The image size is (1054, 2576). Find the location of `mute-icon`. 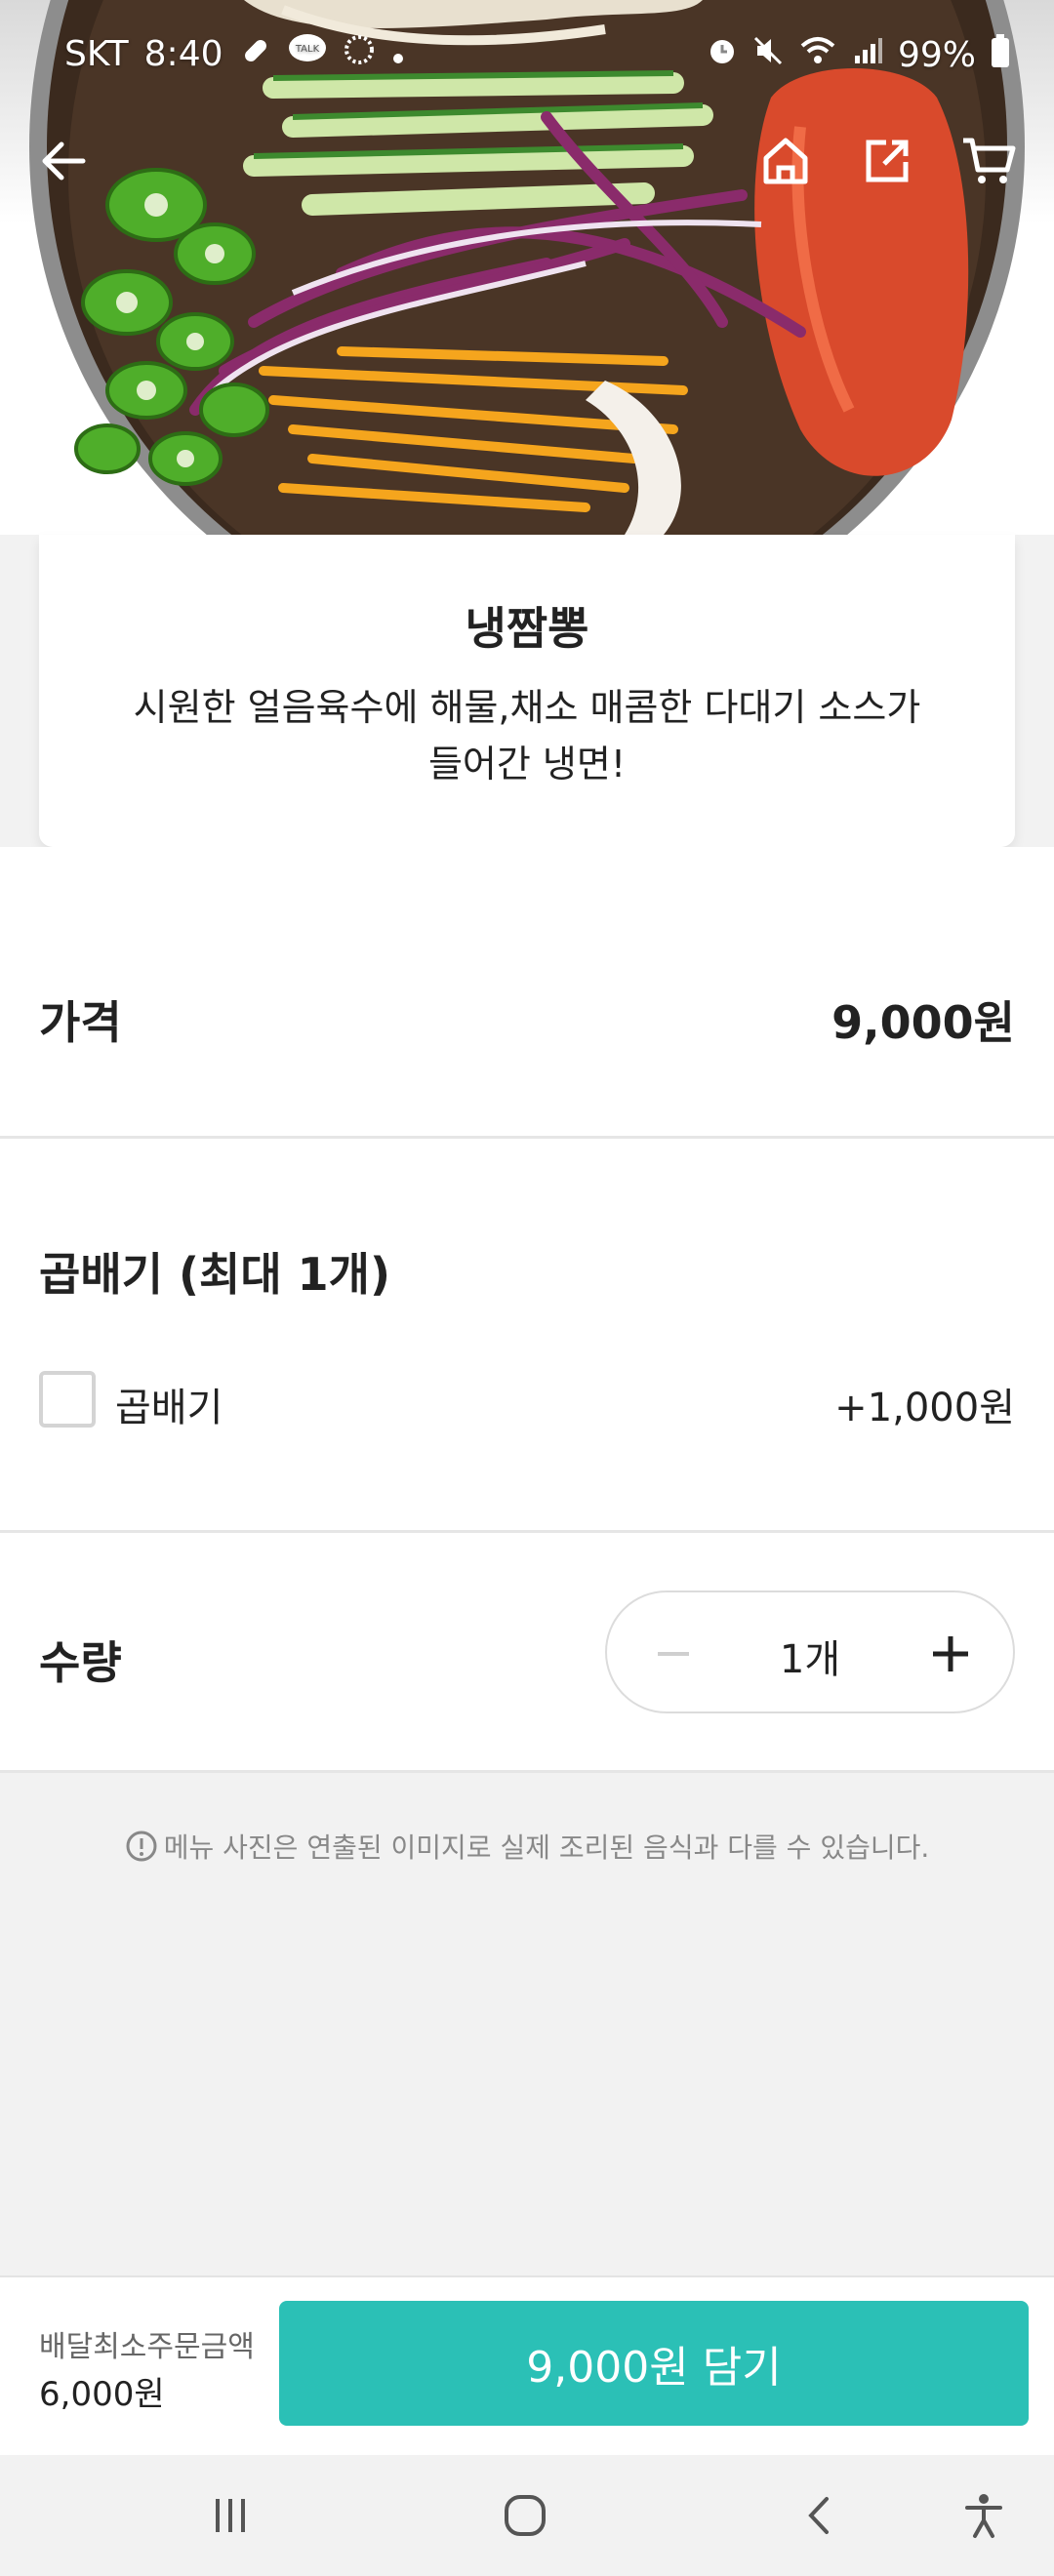

mute-icon is located at coordinates (768, 55).